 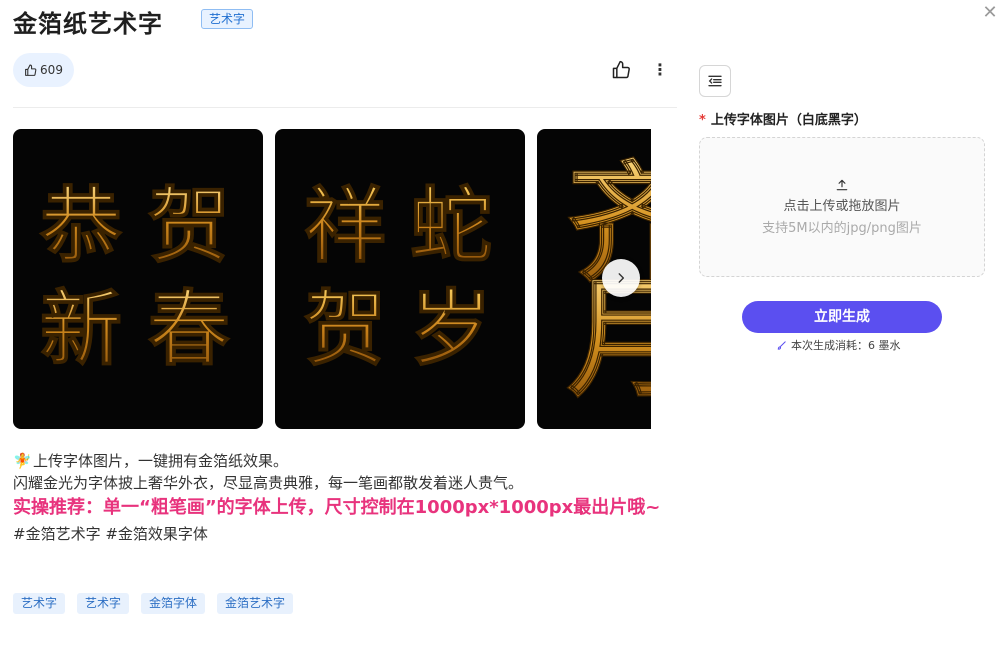 I want to click on gallery-next-button, so click(x=621, y=278).